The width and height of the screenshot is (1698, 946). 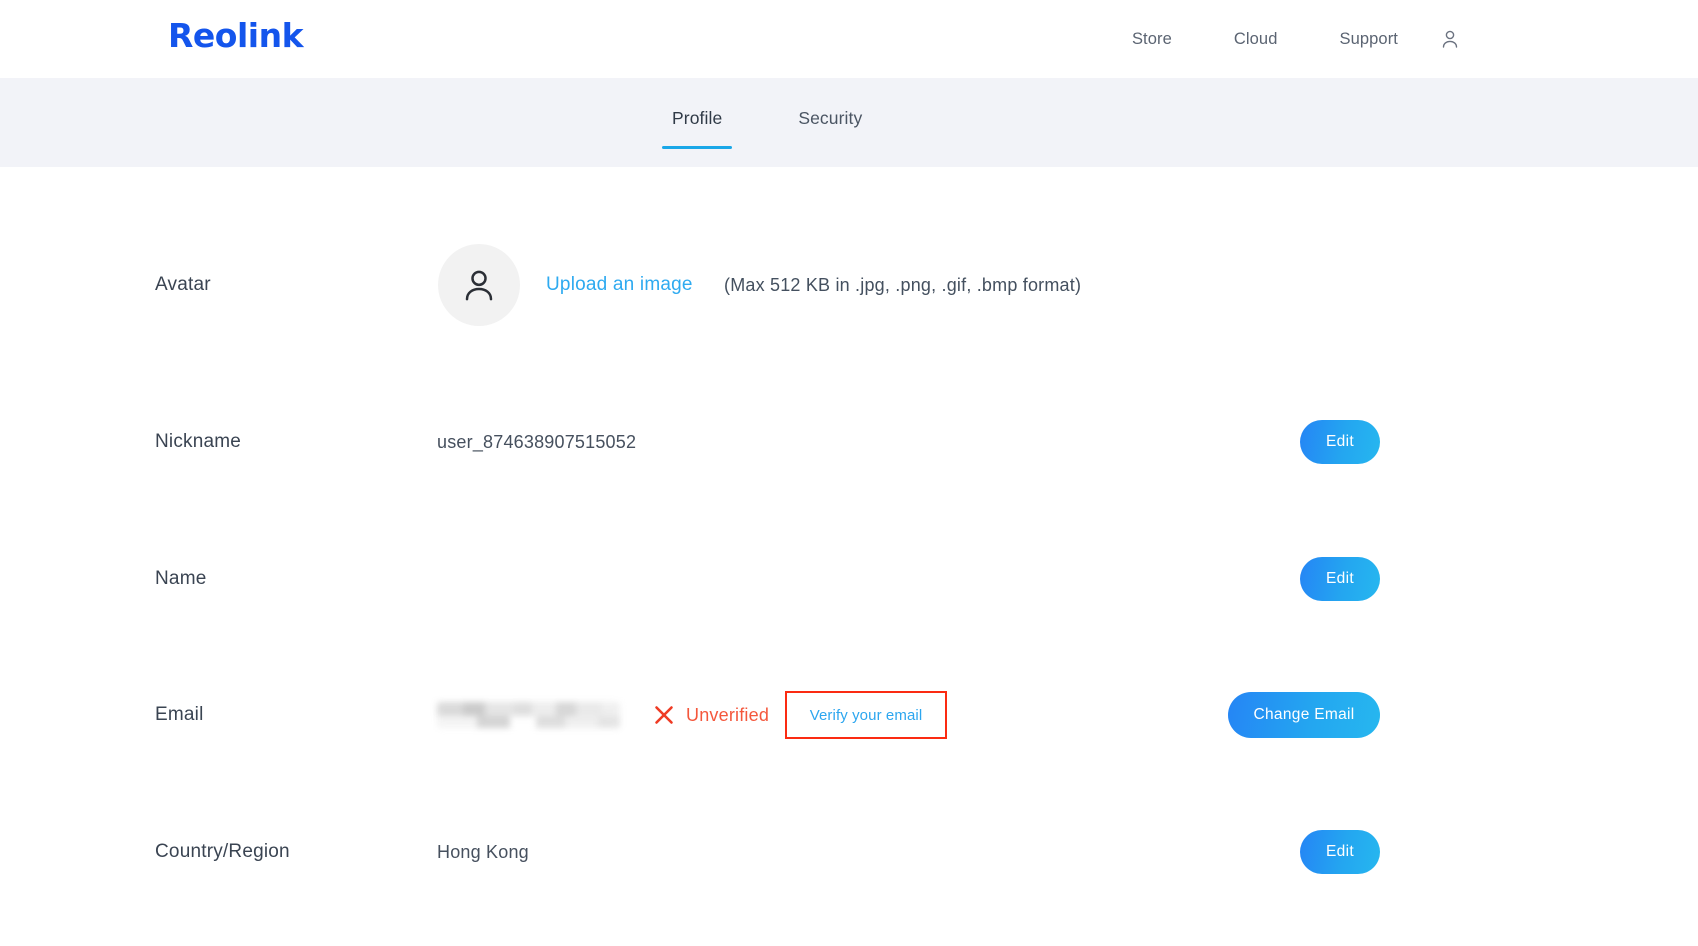 What do you see at coordinates (479, 285) in the screenshot?
I see `user-avatar-placeholder-icon` at bounding box center [479, 285].